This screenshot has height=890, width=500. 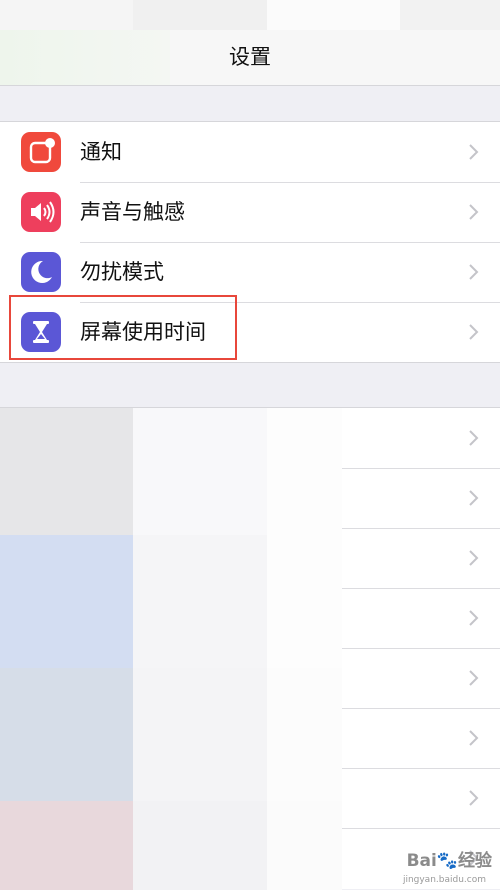 What do you see at coordinates (41, 152) in the screenshot?
I see `notification-icon` at bounding box center [41, 152].